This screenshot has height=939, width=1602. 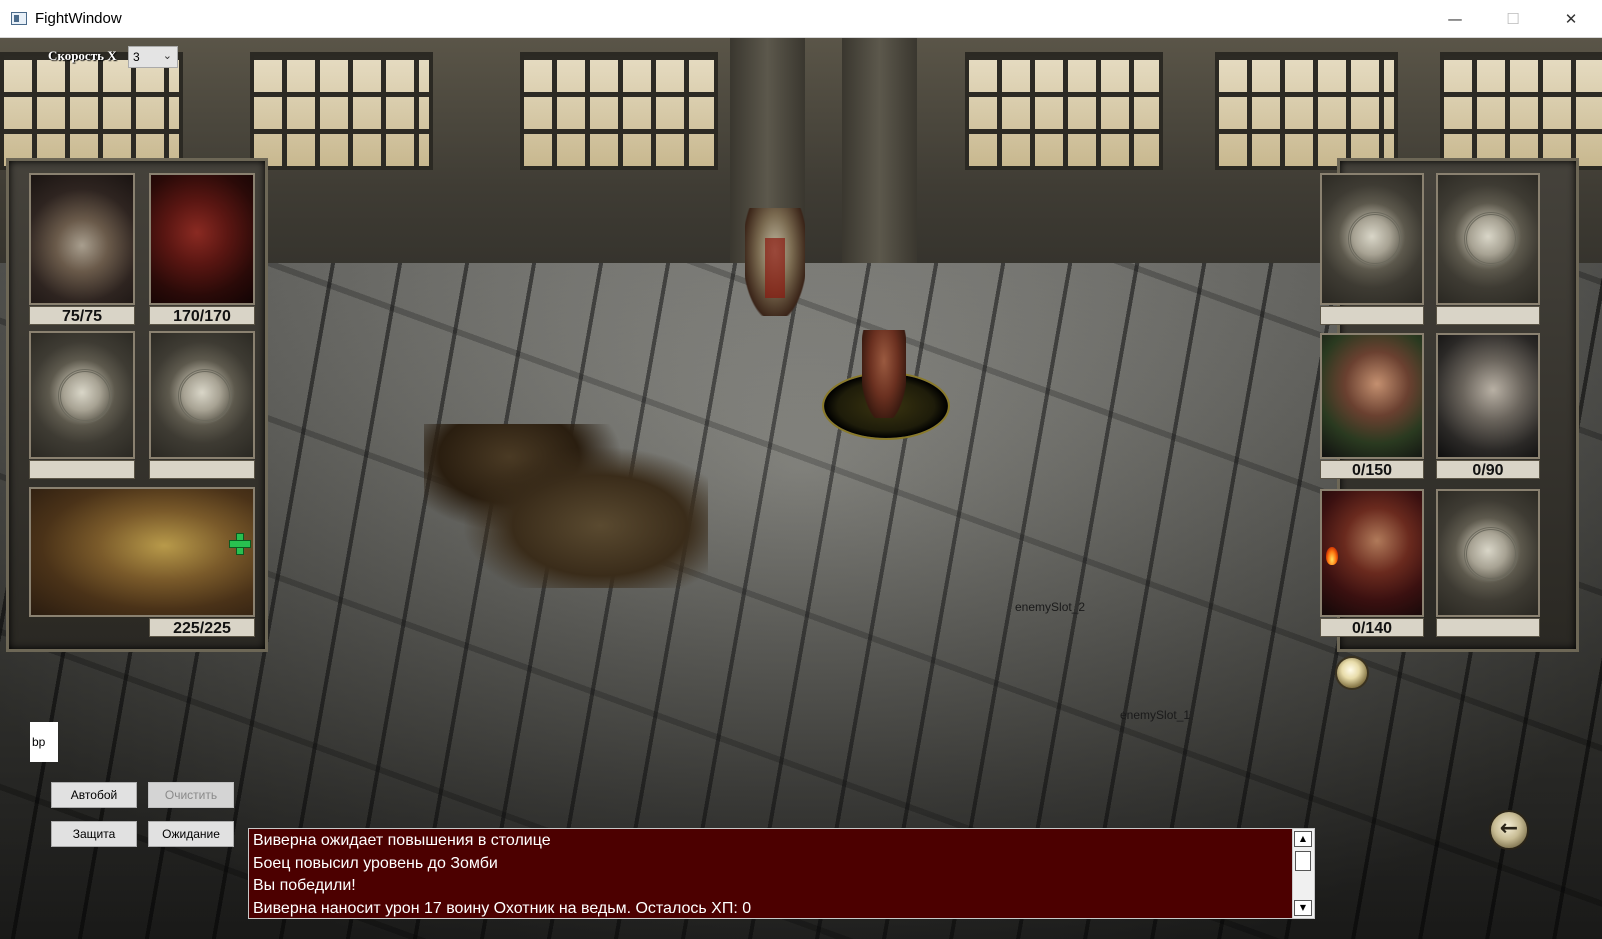 What do you see at coordinates (879, 163) in the screenshot?
I see `background-pillar` at bounding box center [879, 163].